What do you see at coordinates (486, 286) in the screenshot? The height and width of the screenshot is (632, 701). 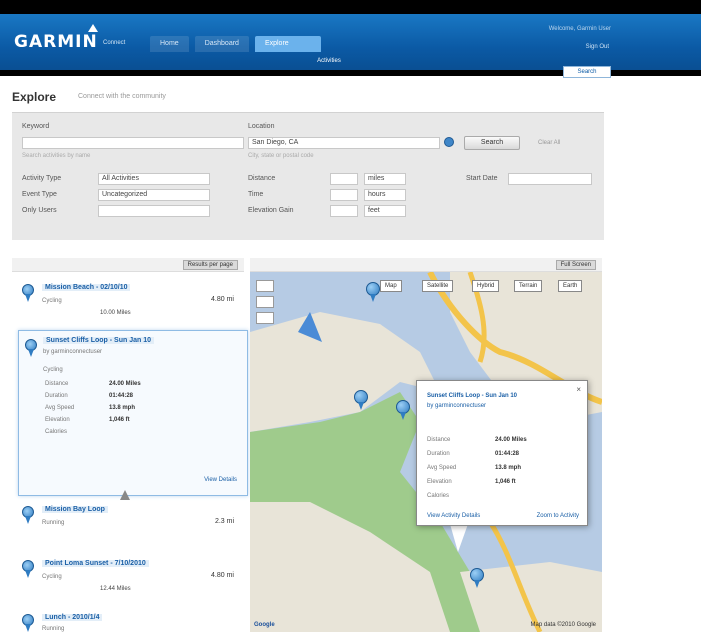 I see `map-type-hybrid-button: Hybrid` at bounding box center [486, 286].